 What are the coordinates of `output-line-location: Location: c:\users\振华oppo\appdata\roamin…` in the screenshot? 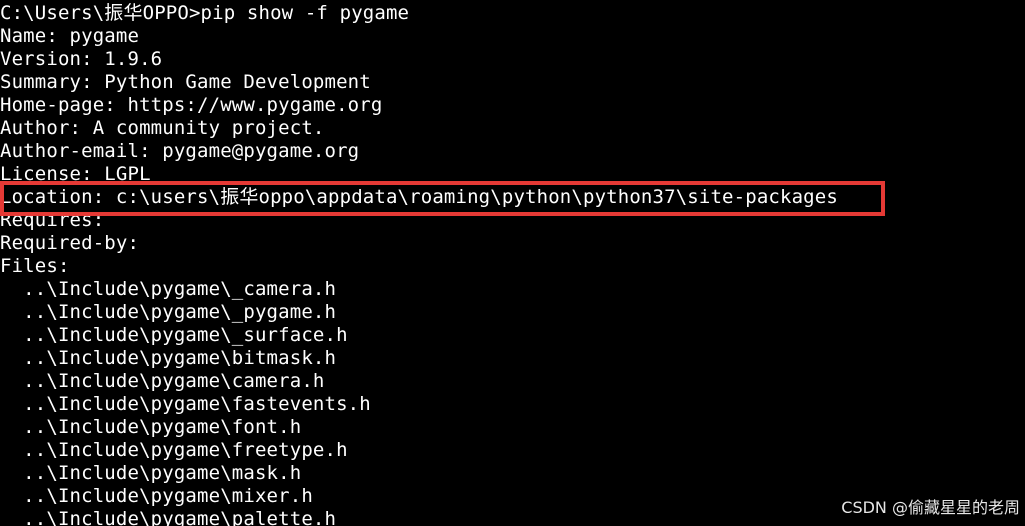 It's located at (419, 197).